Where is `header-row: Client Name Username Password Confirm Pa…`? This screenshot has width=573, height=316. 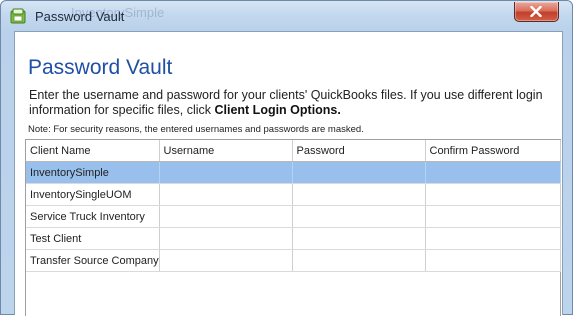 header-row: Client Name Username Password Confirm Pa… is located at coordinates (293, 151).